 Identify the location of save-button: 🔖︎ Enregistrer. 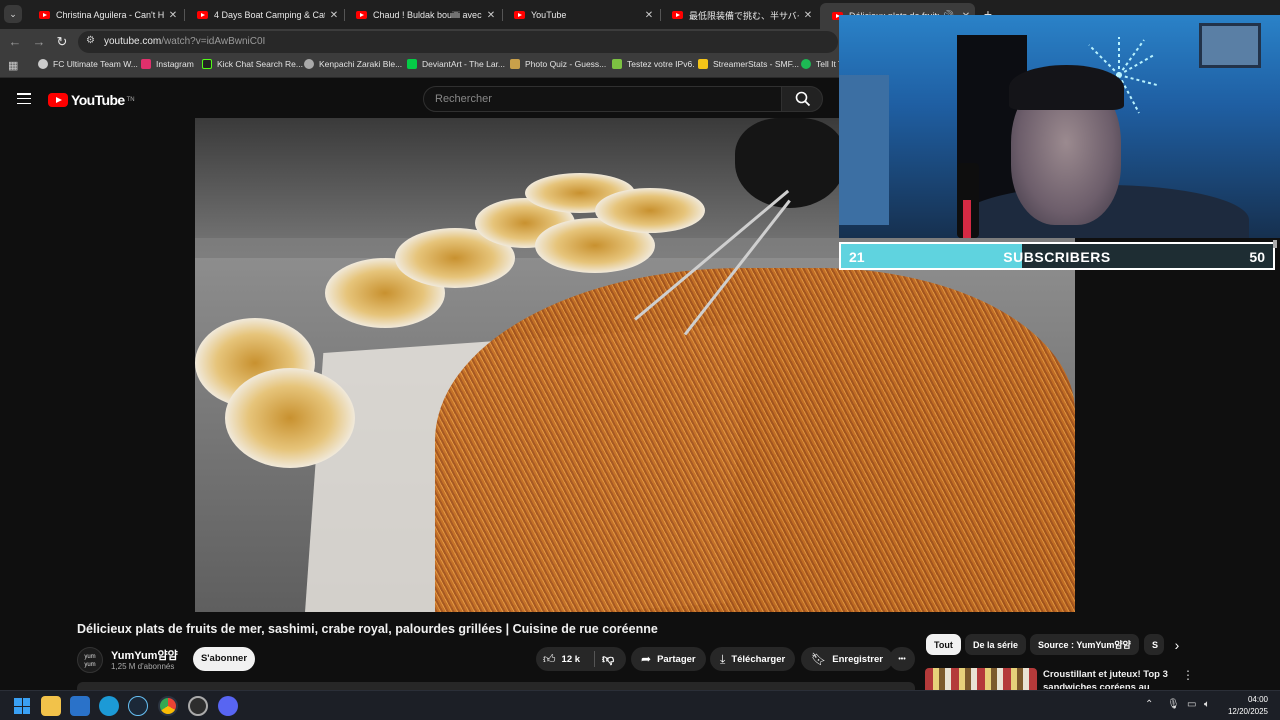
(847, 659).